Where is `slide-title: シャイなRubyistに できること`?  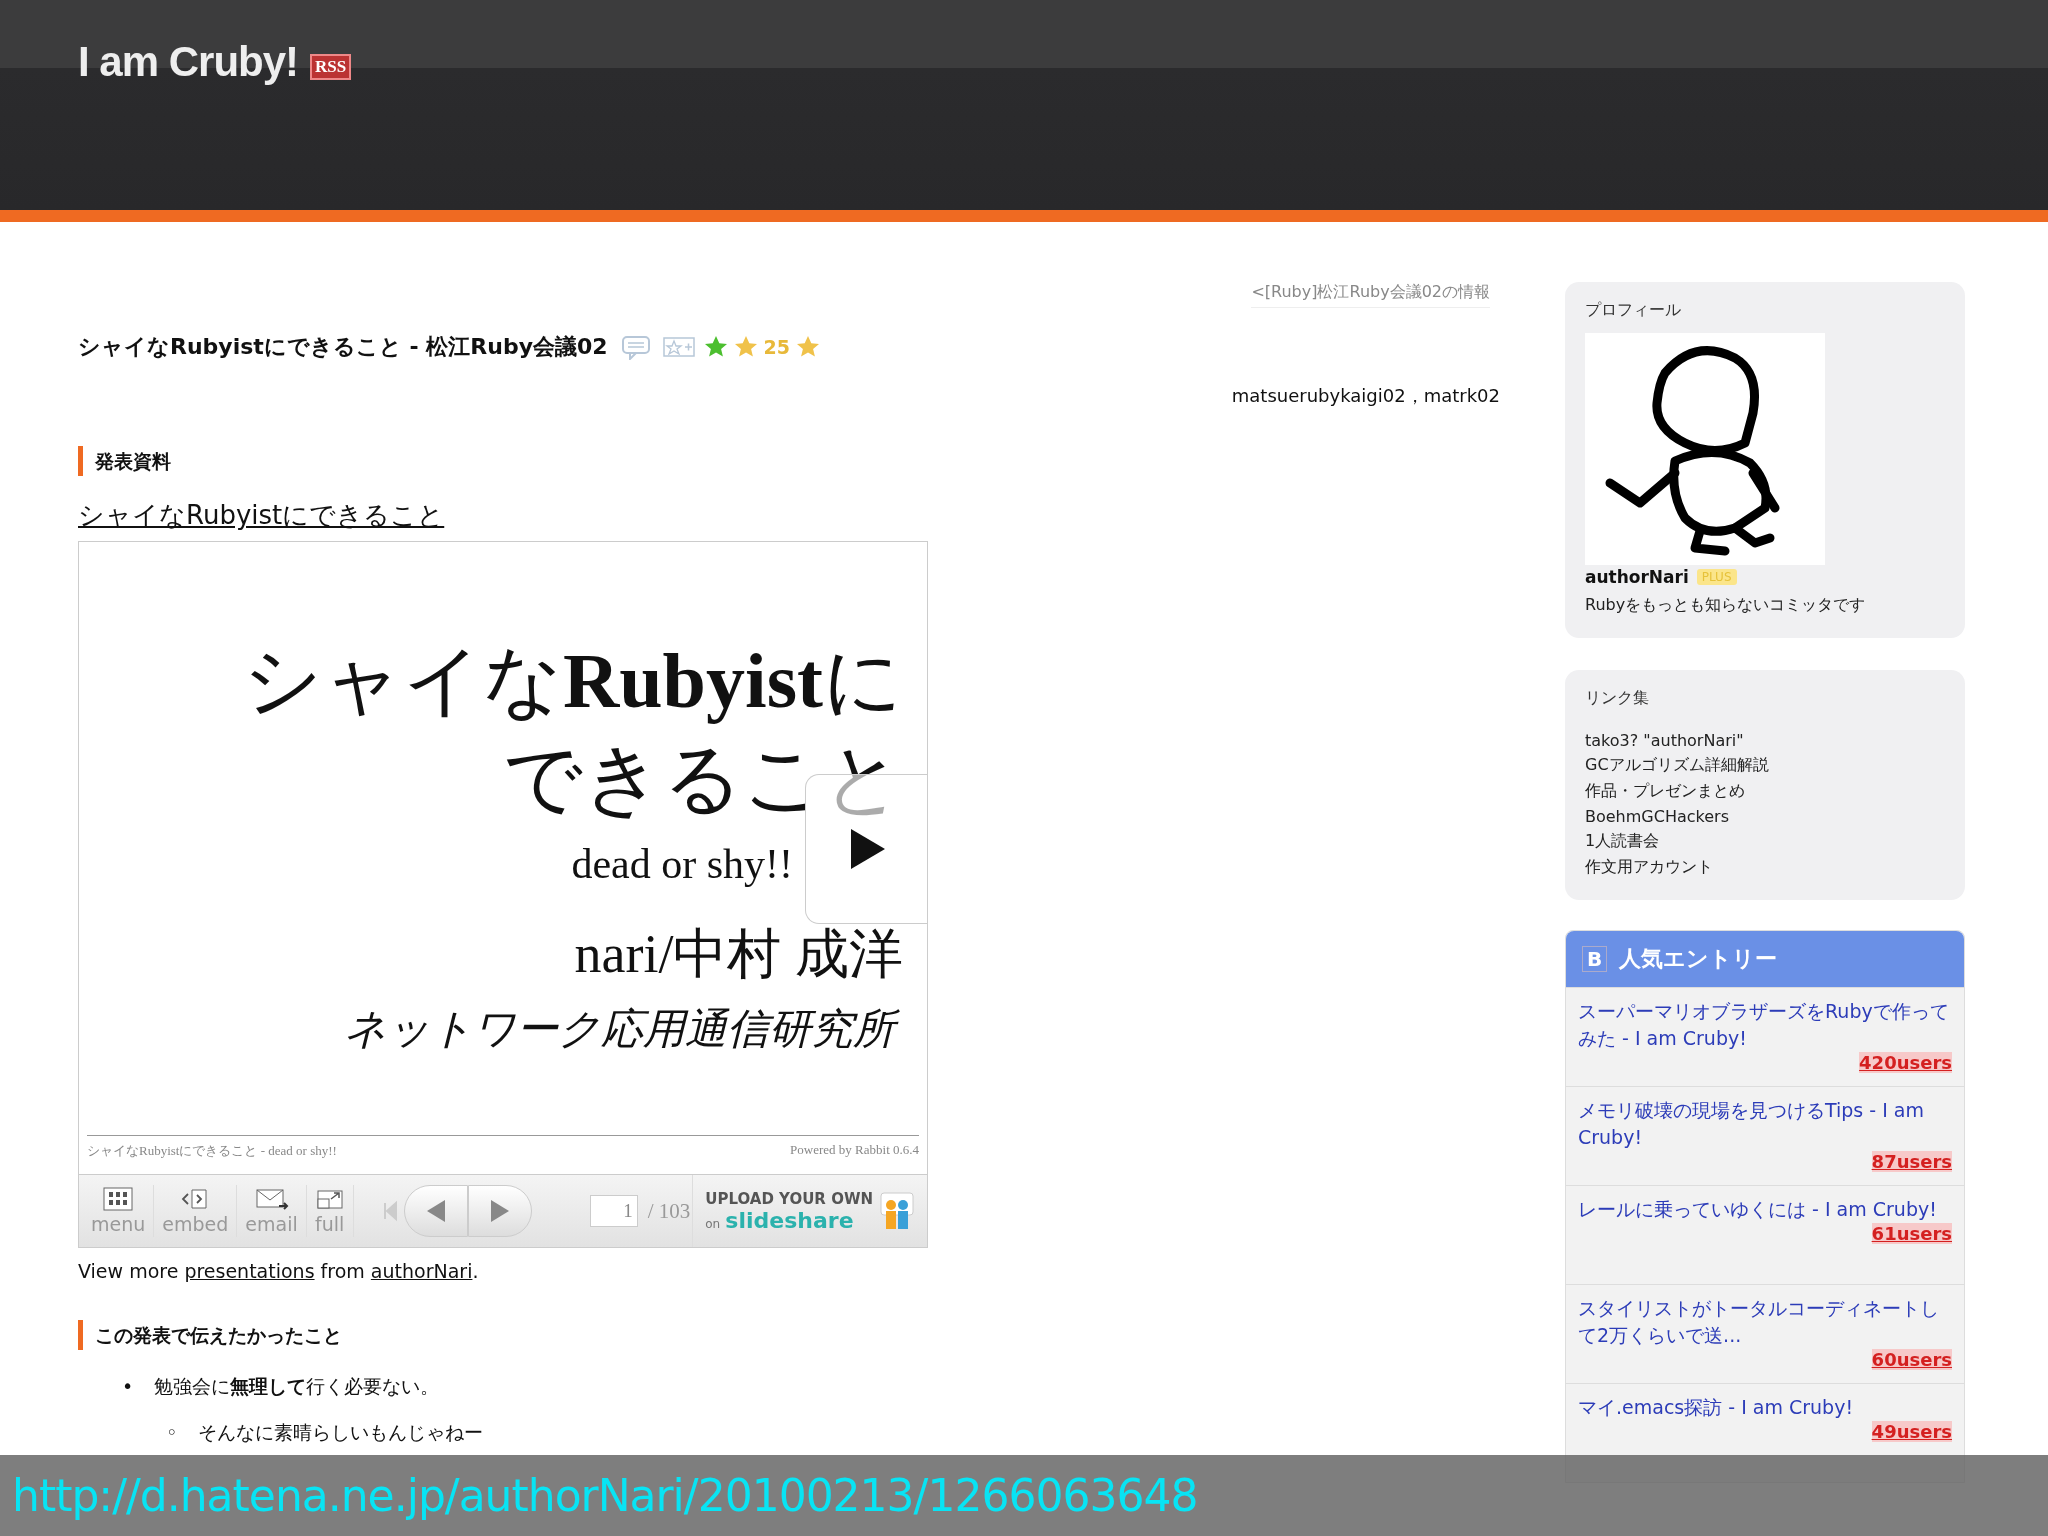 slide-title: シャイなRubyistに できること is located at coordinates (572, 730).